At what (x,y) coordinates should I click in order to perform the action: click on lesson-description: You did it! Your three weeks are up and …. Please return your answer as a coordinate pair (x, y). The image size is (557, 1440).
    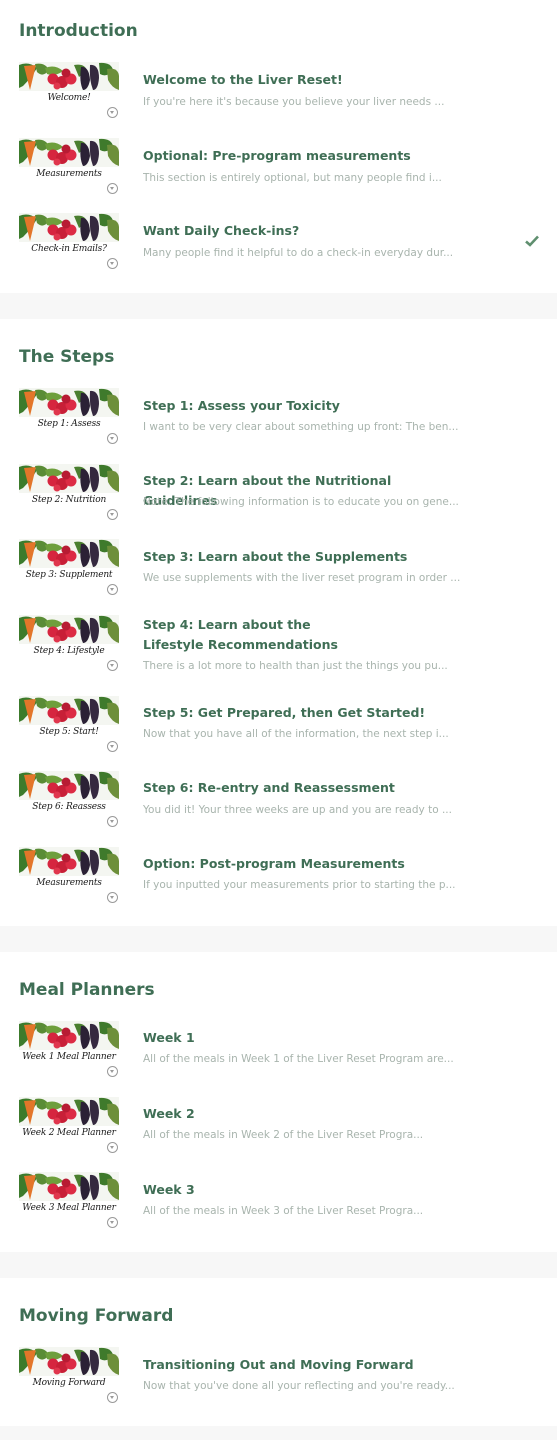
    Looking at the image, I should click on (297, 810).